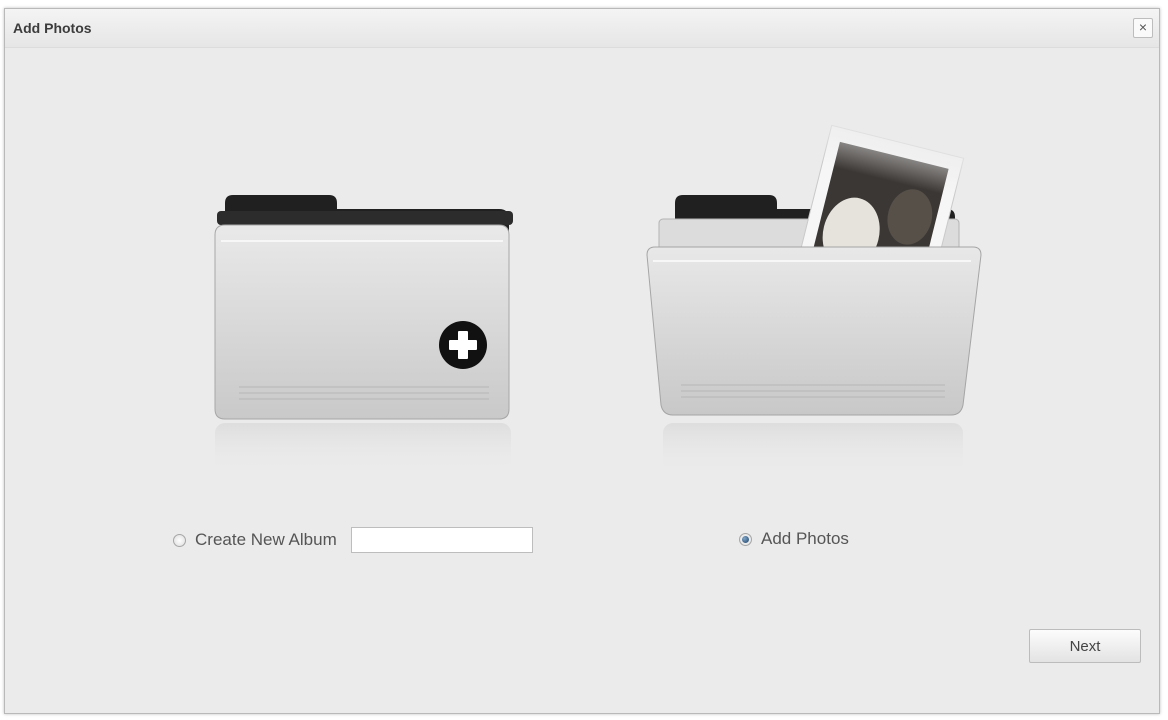  What do you see at coordinates (266, 539) in the screenshot?
I see `create-album-label: Create New Album` at bounding box center [266, 539].